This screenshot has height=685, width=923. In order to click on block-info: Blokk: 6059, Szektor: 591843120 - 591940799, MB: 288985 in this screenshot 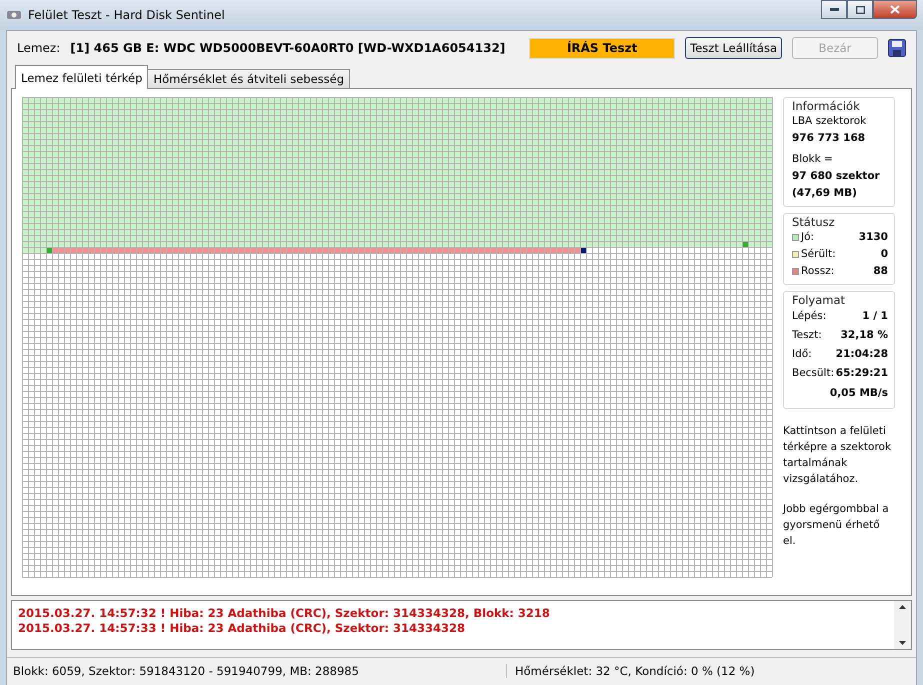, I will do `click(257, 671)`.